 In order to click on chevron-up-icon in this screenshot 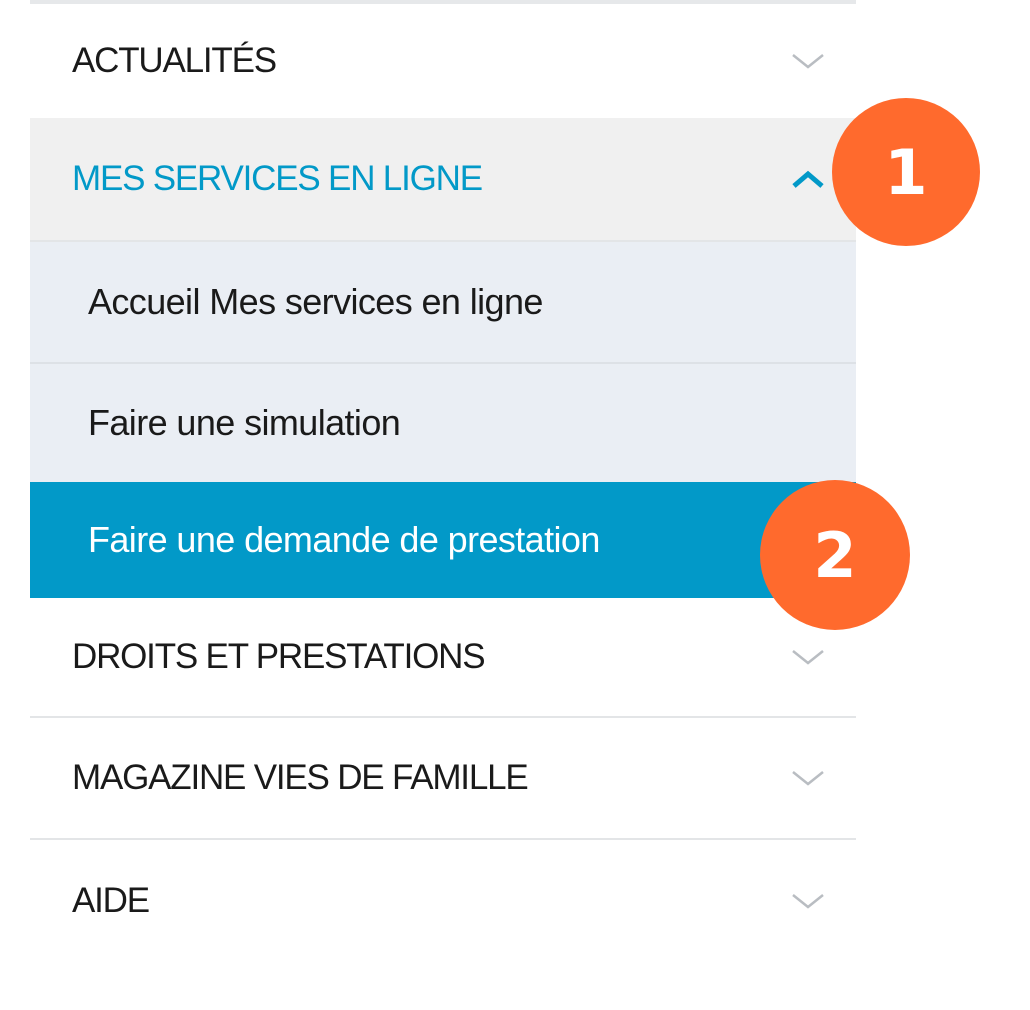, I will do `click(808, 179)`.